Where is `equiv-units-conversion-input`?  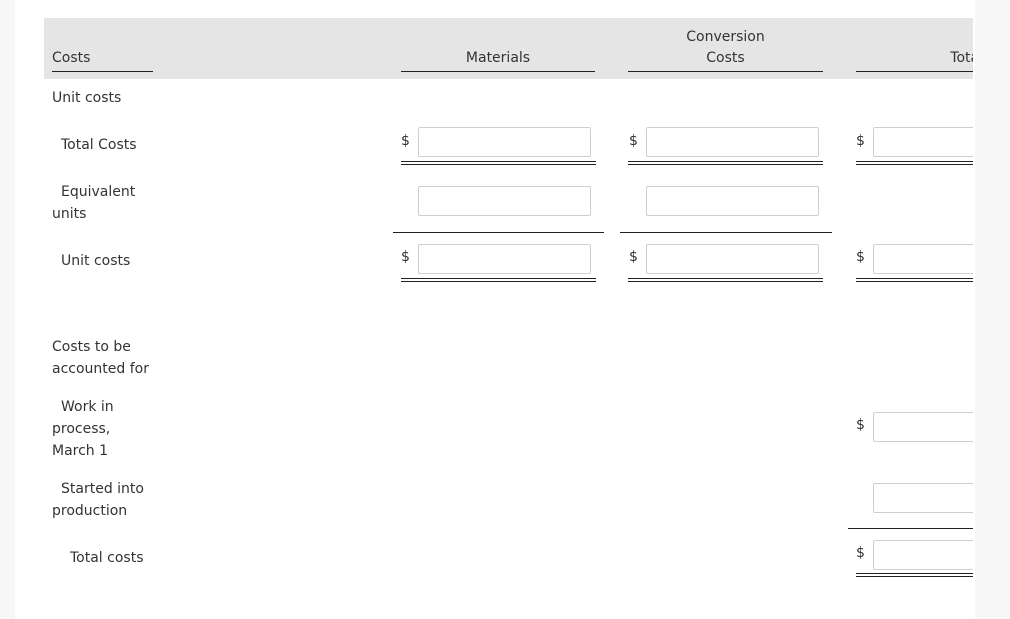
equiv-units-conversion-input is located at coordinates (732, 201).